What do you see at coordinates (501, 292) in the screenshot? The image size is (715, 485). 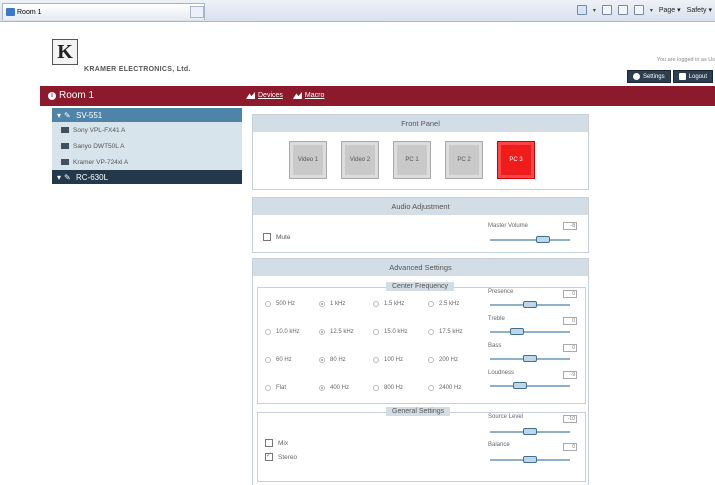 I see `eq-label: Presence` at bounding box center [501, 292].